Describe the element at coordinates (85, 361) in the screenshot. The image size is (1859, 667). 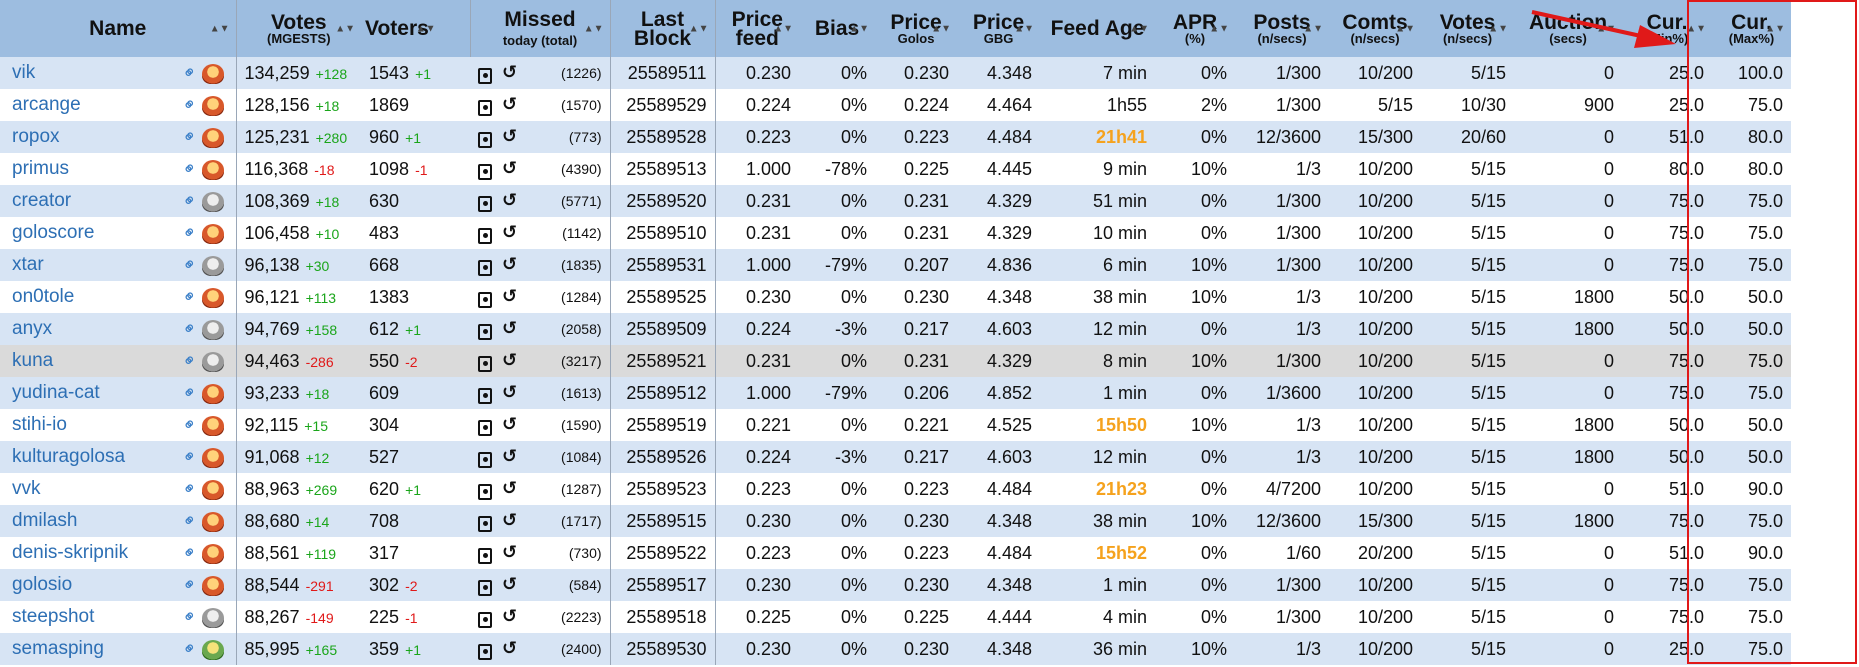
I see `witness-name-link: kuna` at that location.